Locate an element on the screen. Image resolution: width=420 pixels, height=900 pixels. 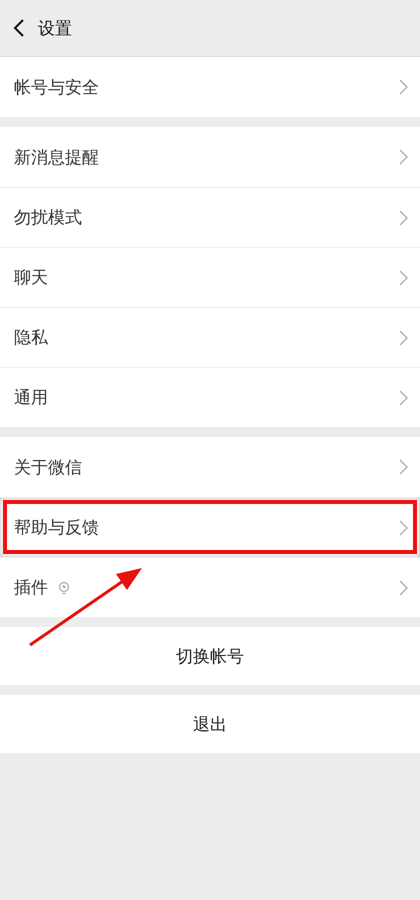
settings-item: 勿扰模式 is located at coordinates (210, 217).